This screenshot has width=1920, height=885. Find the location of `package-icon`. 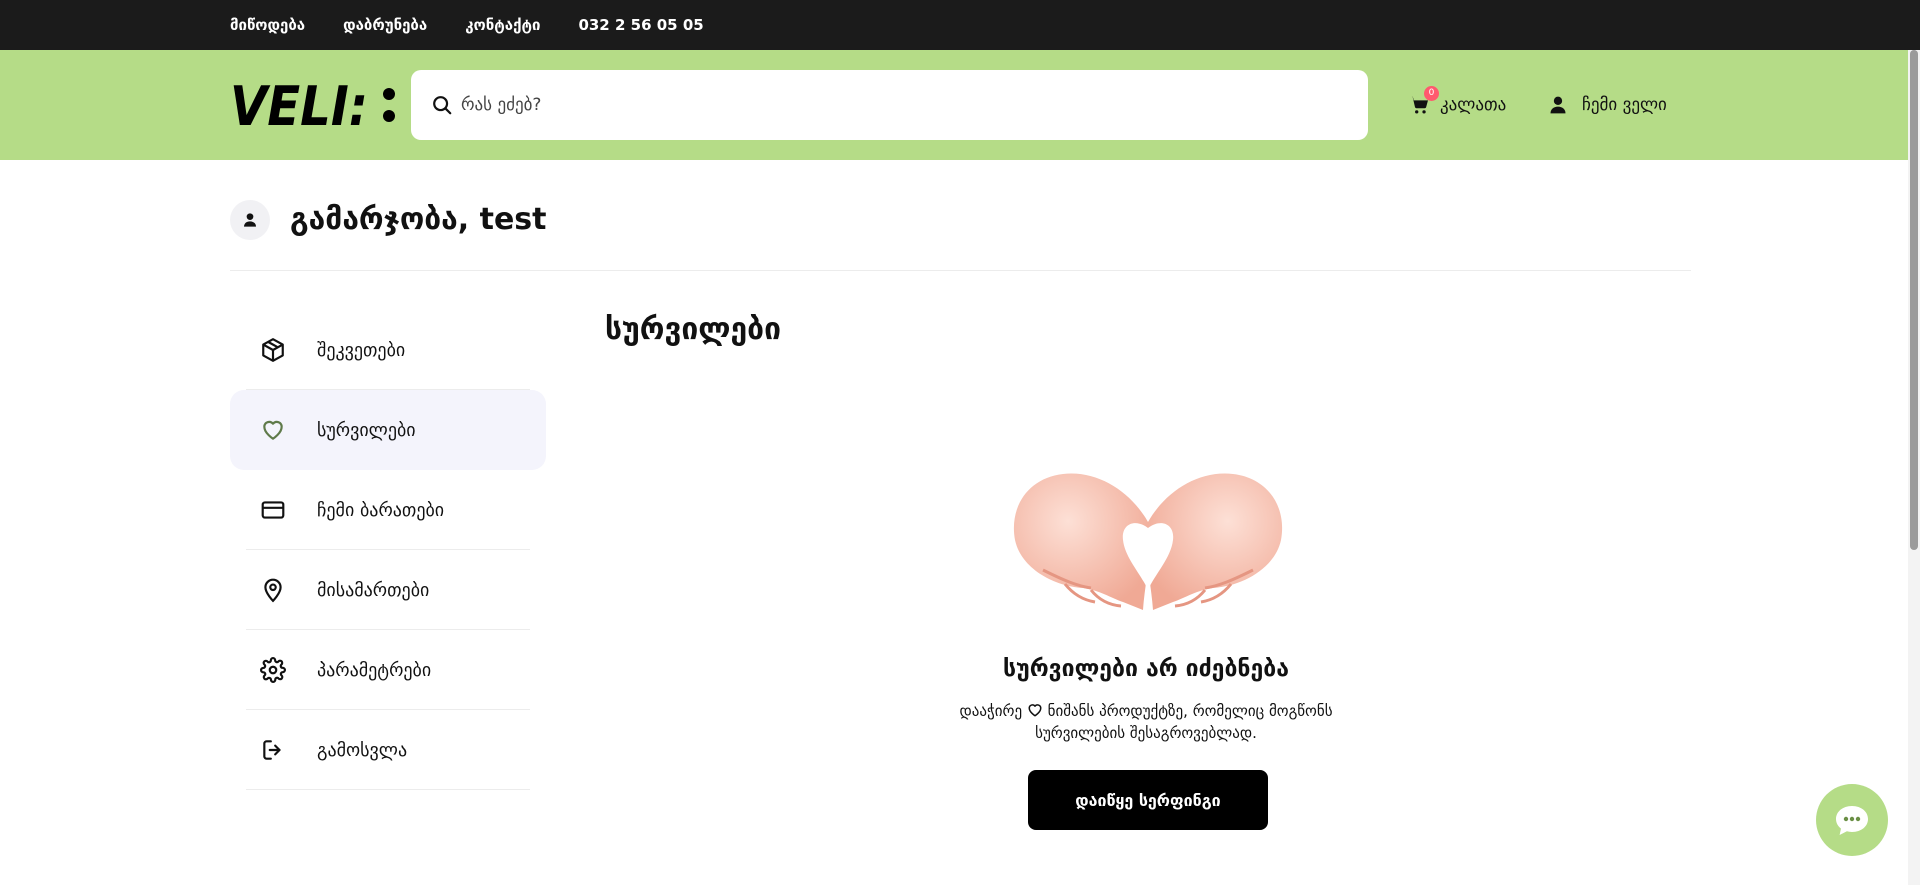

package-icon is located at coordinates (273, 350).